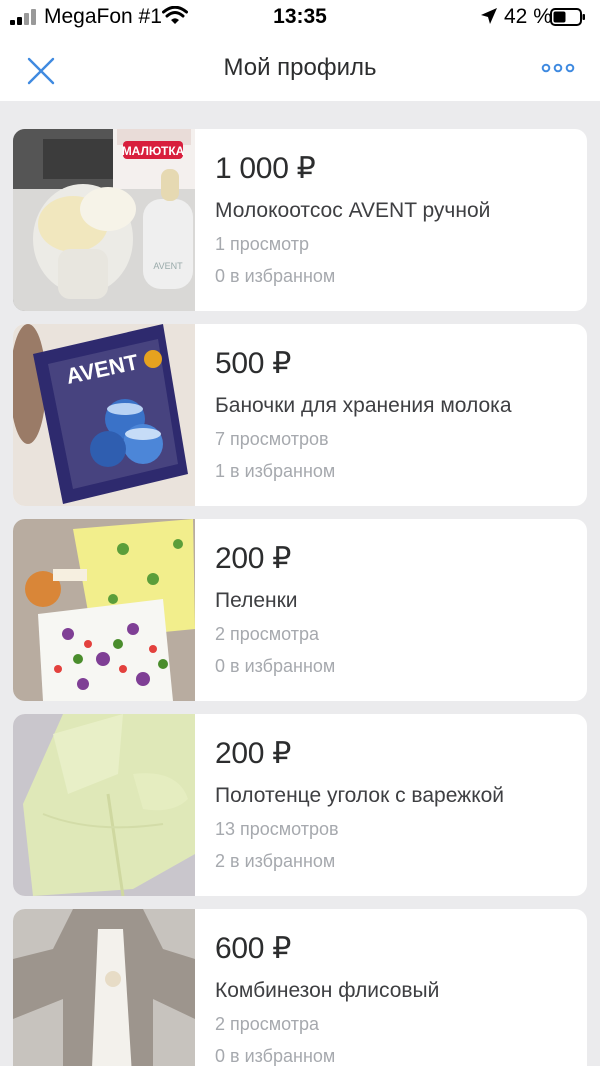  Describe the element at coordinates (489, 16) in the screenshot. I see `location-arrow-icon` at that location.